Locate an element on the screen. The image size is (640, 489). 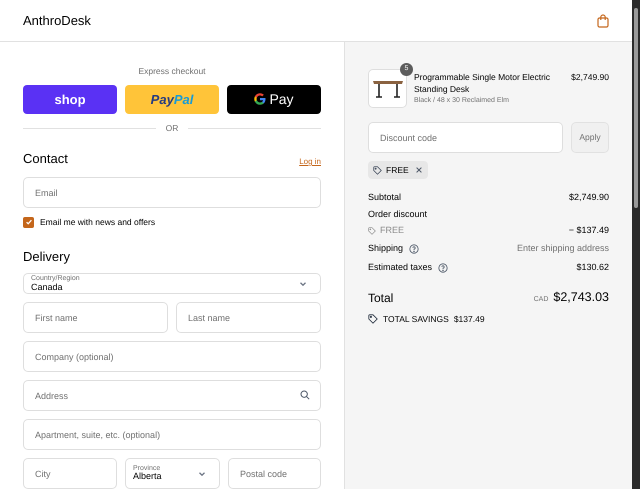
summary-label: Subtotal is located at coordinates (385, 197).